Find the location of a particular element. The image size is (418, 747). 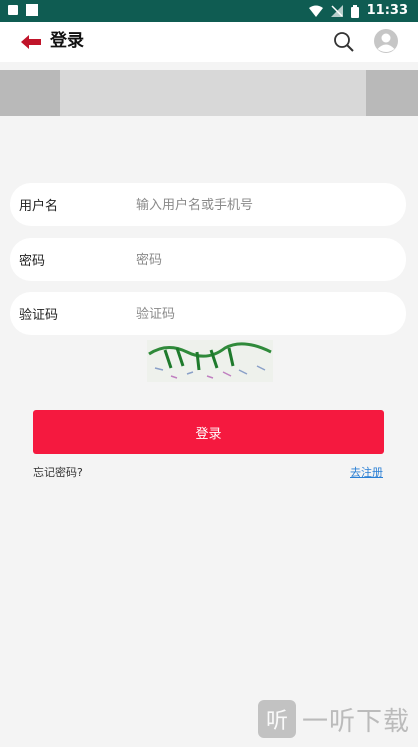

captcha-graphic is located at coordinates (210, 361).